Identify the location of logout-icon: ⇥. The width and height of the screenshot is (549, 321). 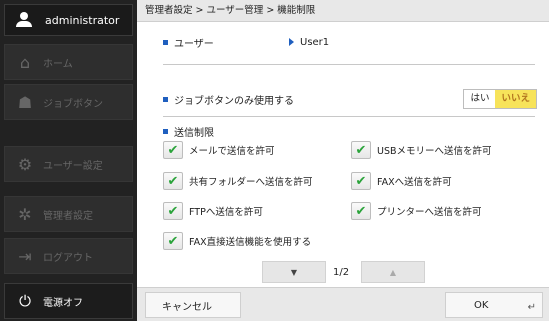
(25, 256).